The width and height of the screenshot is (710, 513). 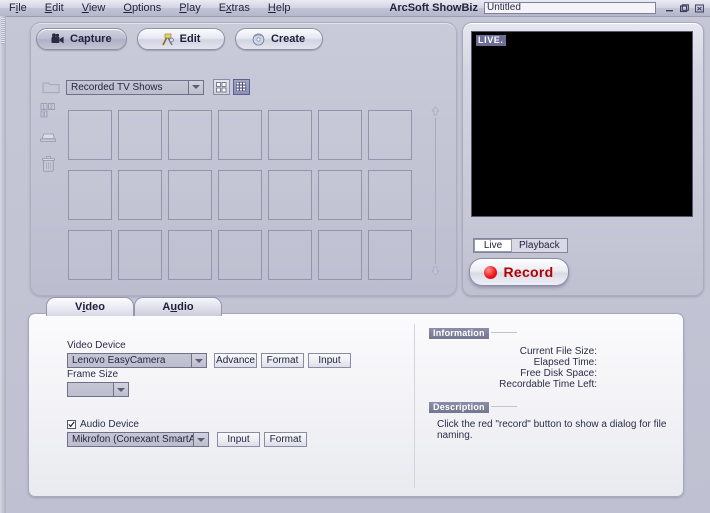 What do you see at coordinates (288, 39) in the screenshot?
I see `tab-create-label: Create` at bounding box center [288, 39].